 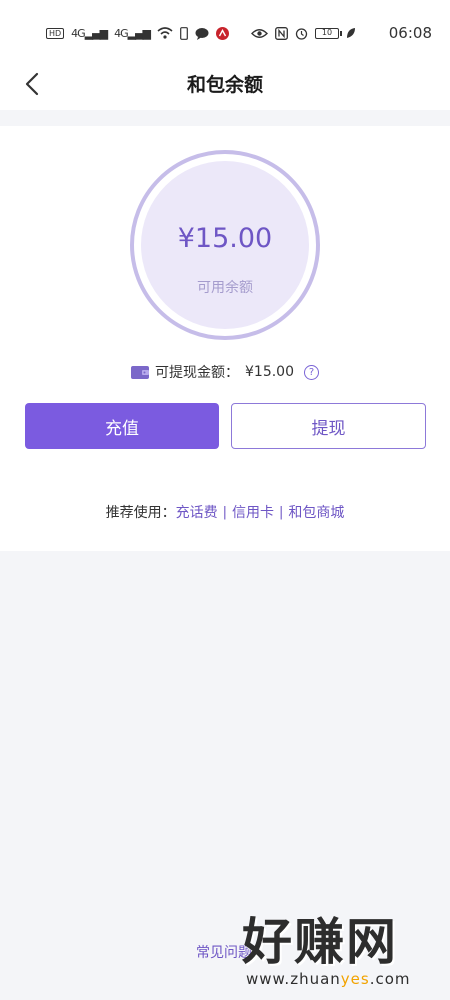 I want to click on watermark: 好赚网 www.zhuanyes.com, so click(x=336, y=952).